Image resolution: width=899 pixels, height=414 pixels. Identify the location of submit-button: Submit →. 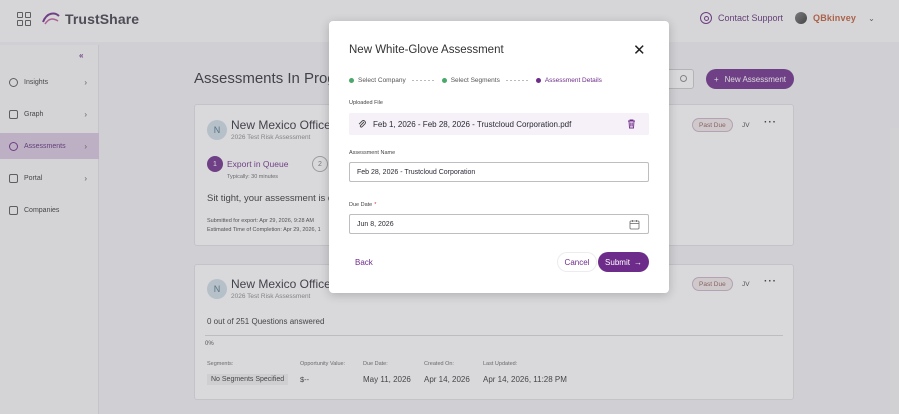
(623, 262).